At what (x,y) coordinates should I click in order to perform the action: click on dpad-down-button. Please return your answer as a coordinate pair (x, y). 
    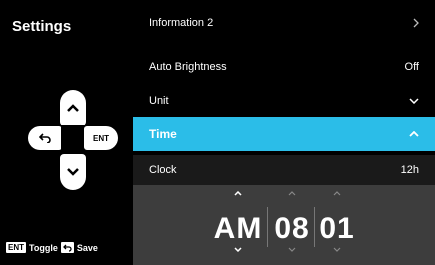
    Looking at the image, I should click on (73, 172).